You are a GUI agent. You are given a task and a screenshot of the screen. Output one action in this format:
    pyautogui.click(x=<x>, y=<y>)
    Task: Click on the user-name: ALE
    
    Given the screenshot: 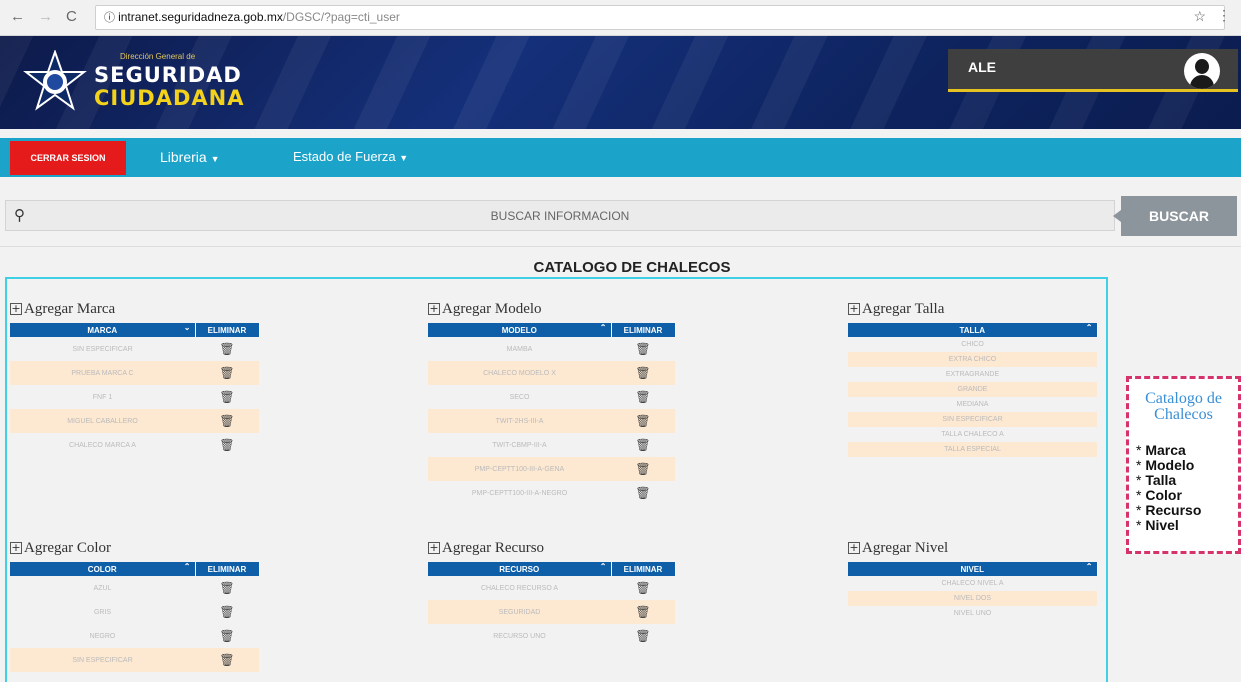 What is the action you would take?
    pyautogui.click(x=982, y=67)
    